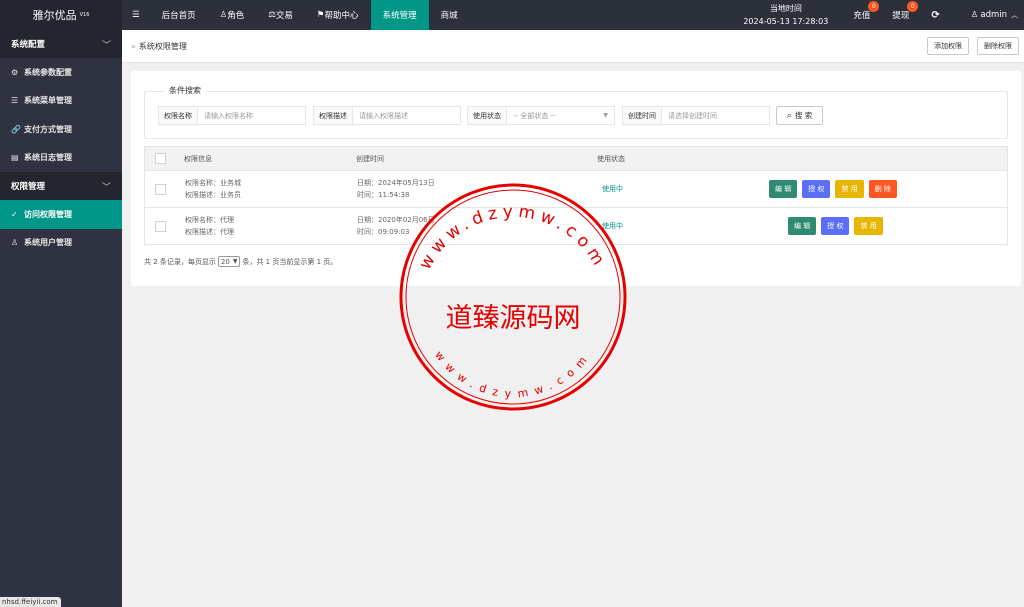 The height and width of the screenshot is (607, 1024). I want to click on recharge-badge: 0, so click(874, 6).